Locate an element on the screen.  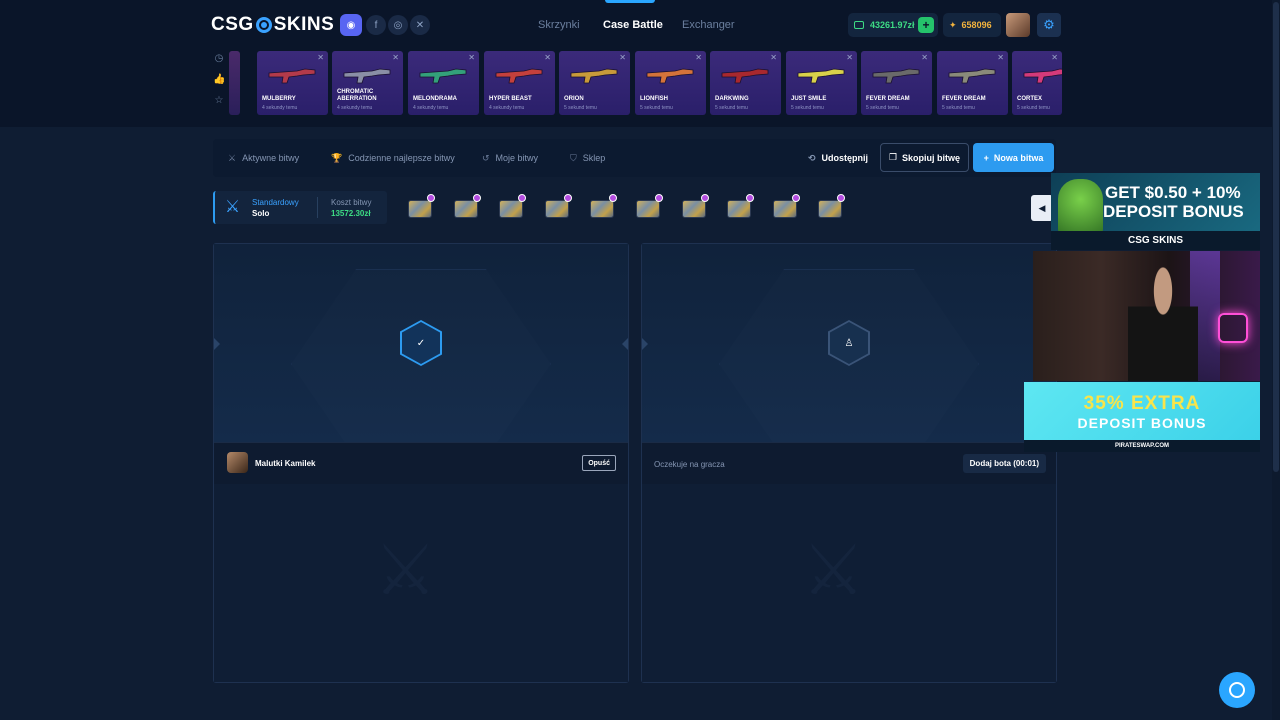
chat-bubble-icon is located at coordinates (1237, 690).